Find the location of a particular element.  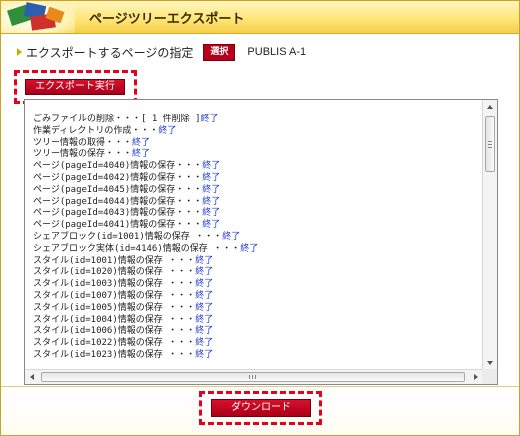

log-line: ページ(pageId=4040)情報の保存・・・終了 is located at coordinates (258, 167).